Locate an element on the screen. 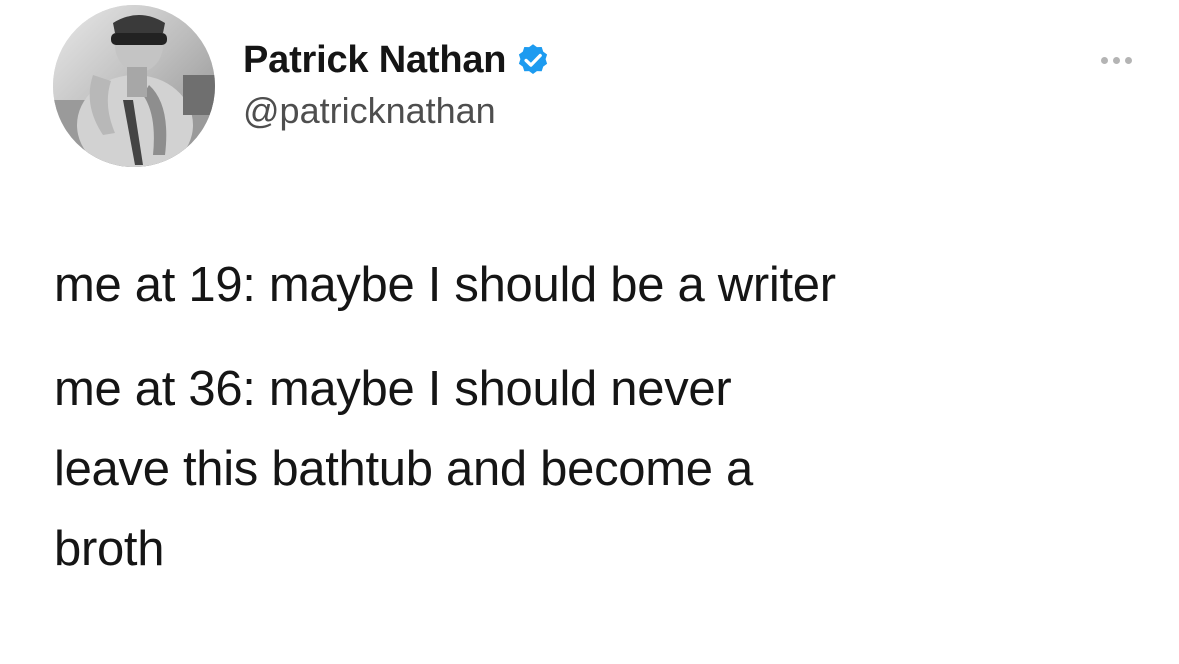  verified-badge-icon is located at coordinates (533, 60).